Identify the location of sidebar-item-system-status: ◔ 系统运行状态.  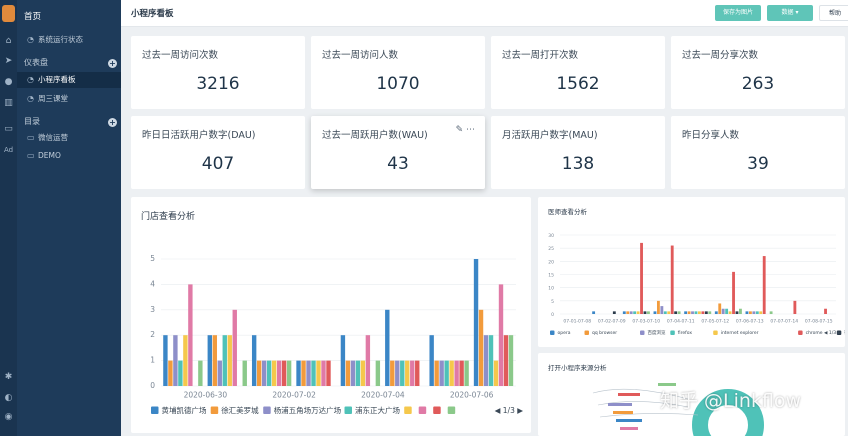
(69, 40).